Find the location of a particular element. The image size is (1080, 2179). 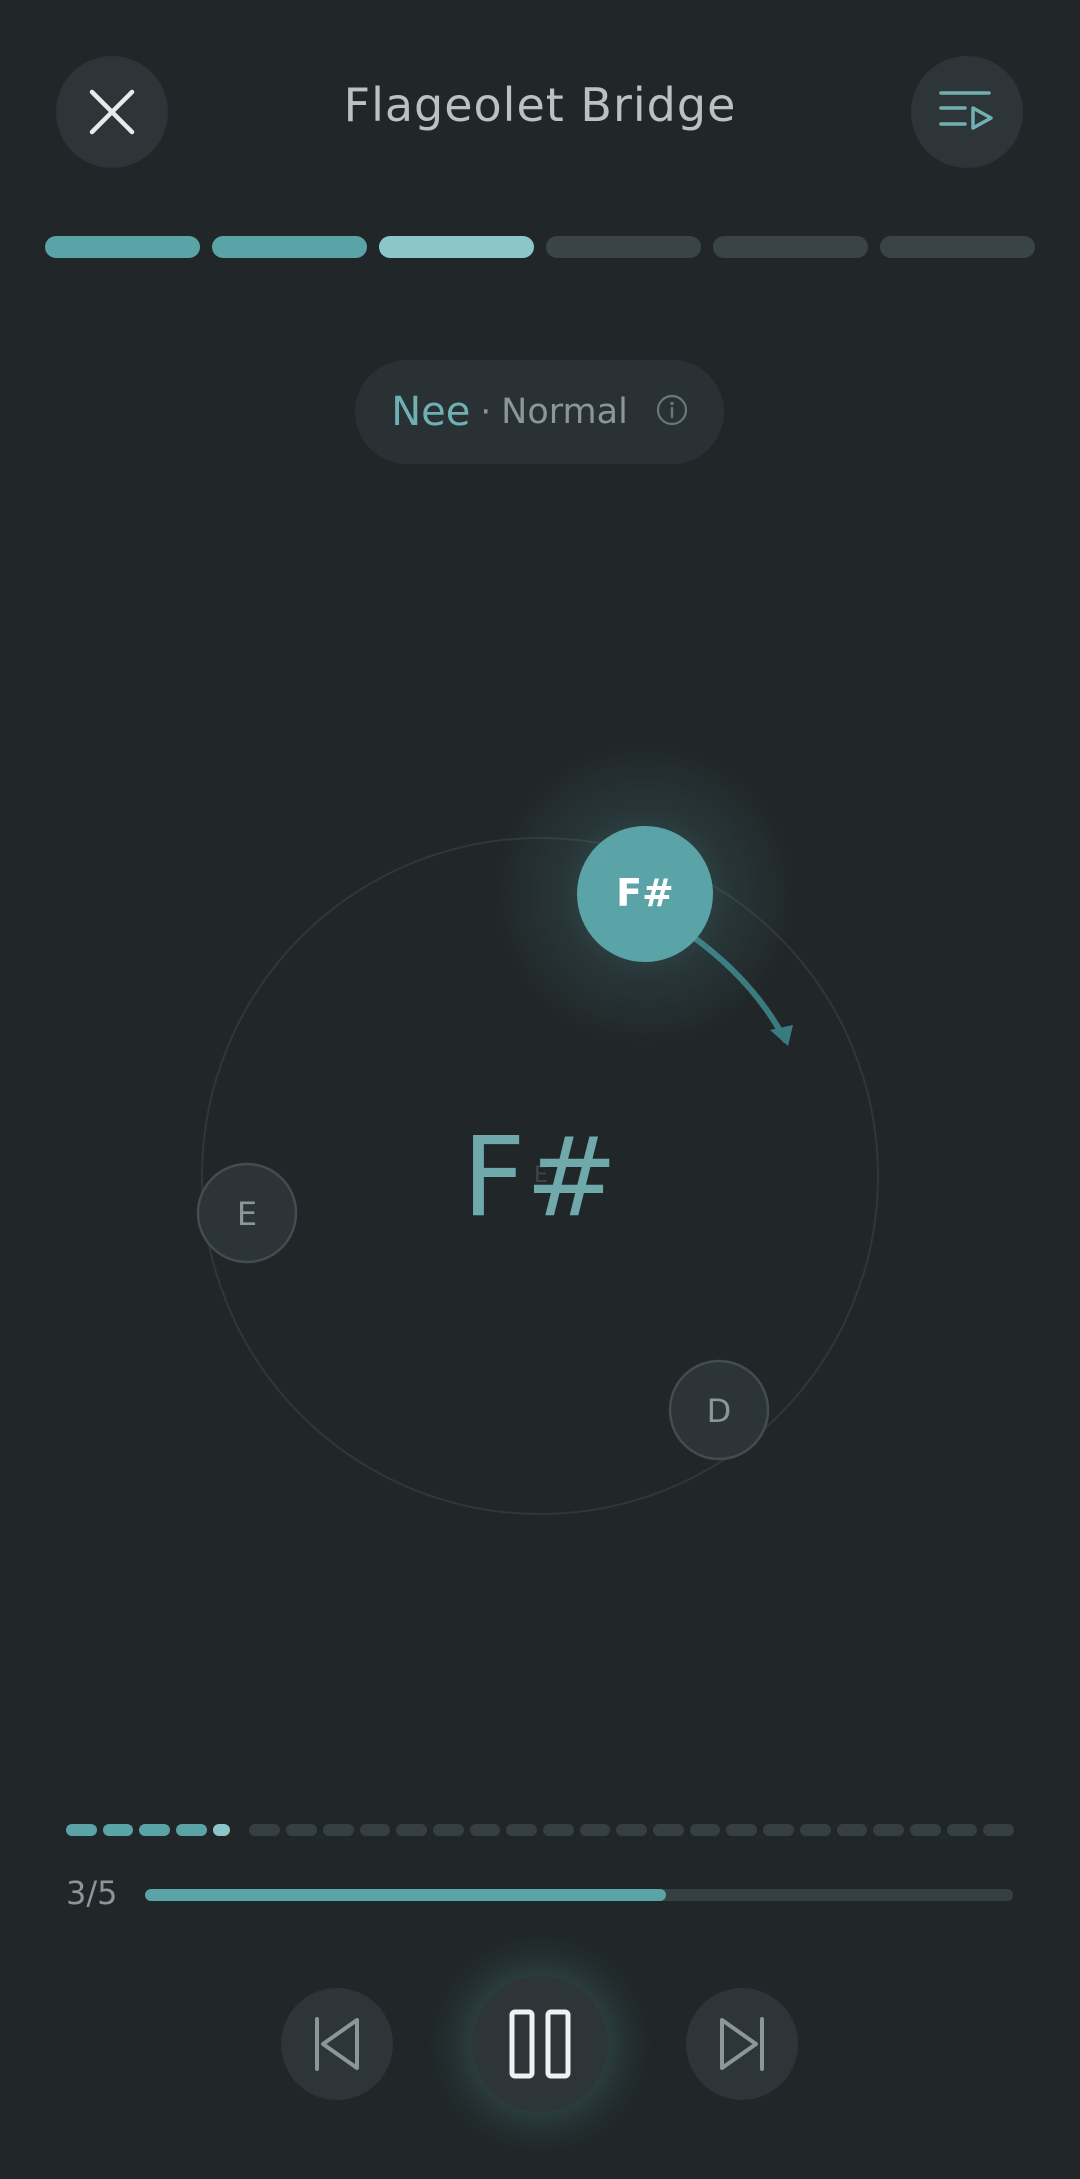

progress-fill is located at coordinates (405, 1895).